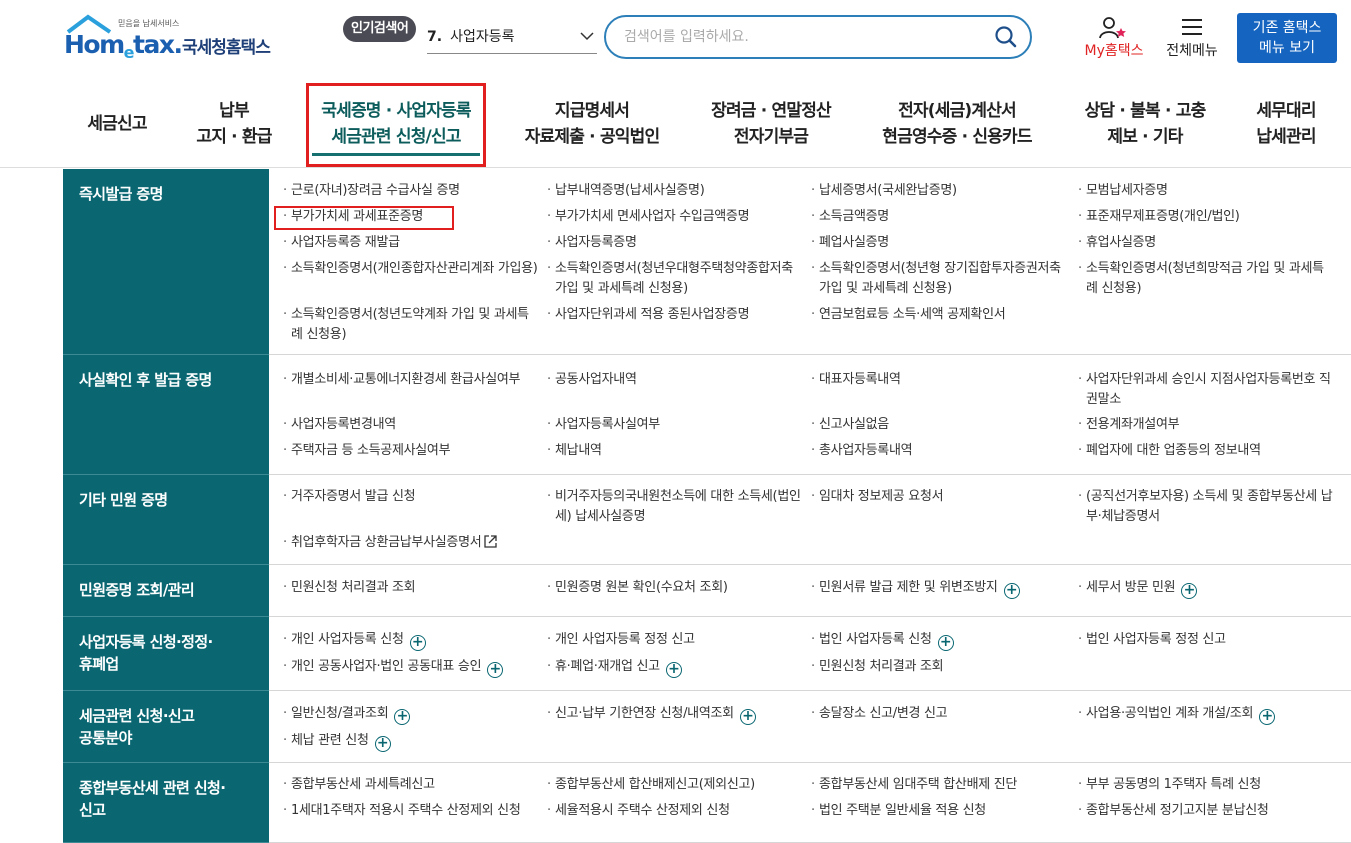 This screenshot has height=843, width=1351. I want to click on gnb-certificates-registration: 국세증명 · 사업자등록 세금관련 신청/신고, so click(396, 124).